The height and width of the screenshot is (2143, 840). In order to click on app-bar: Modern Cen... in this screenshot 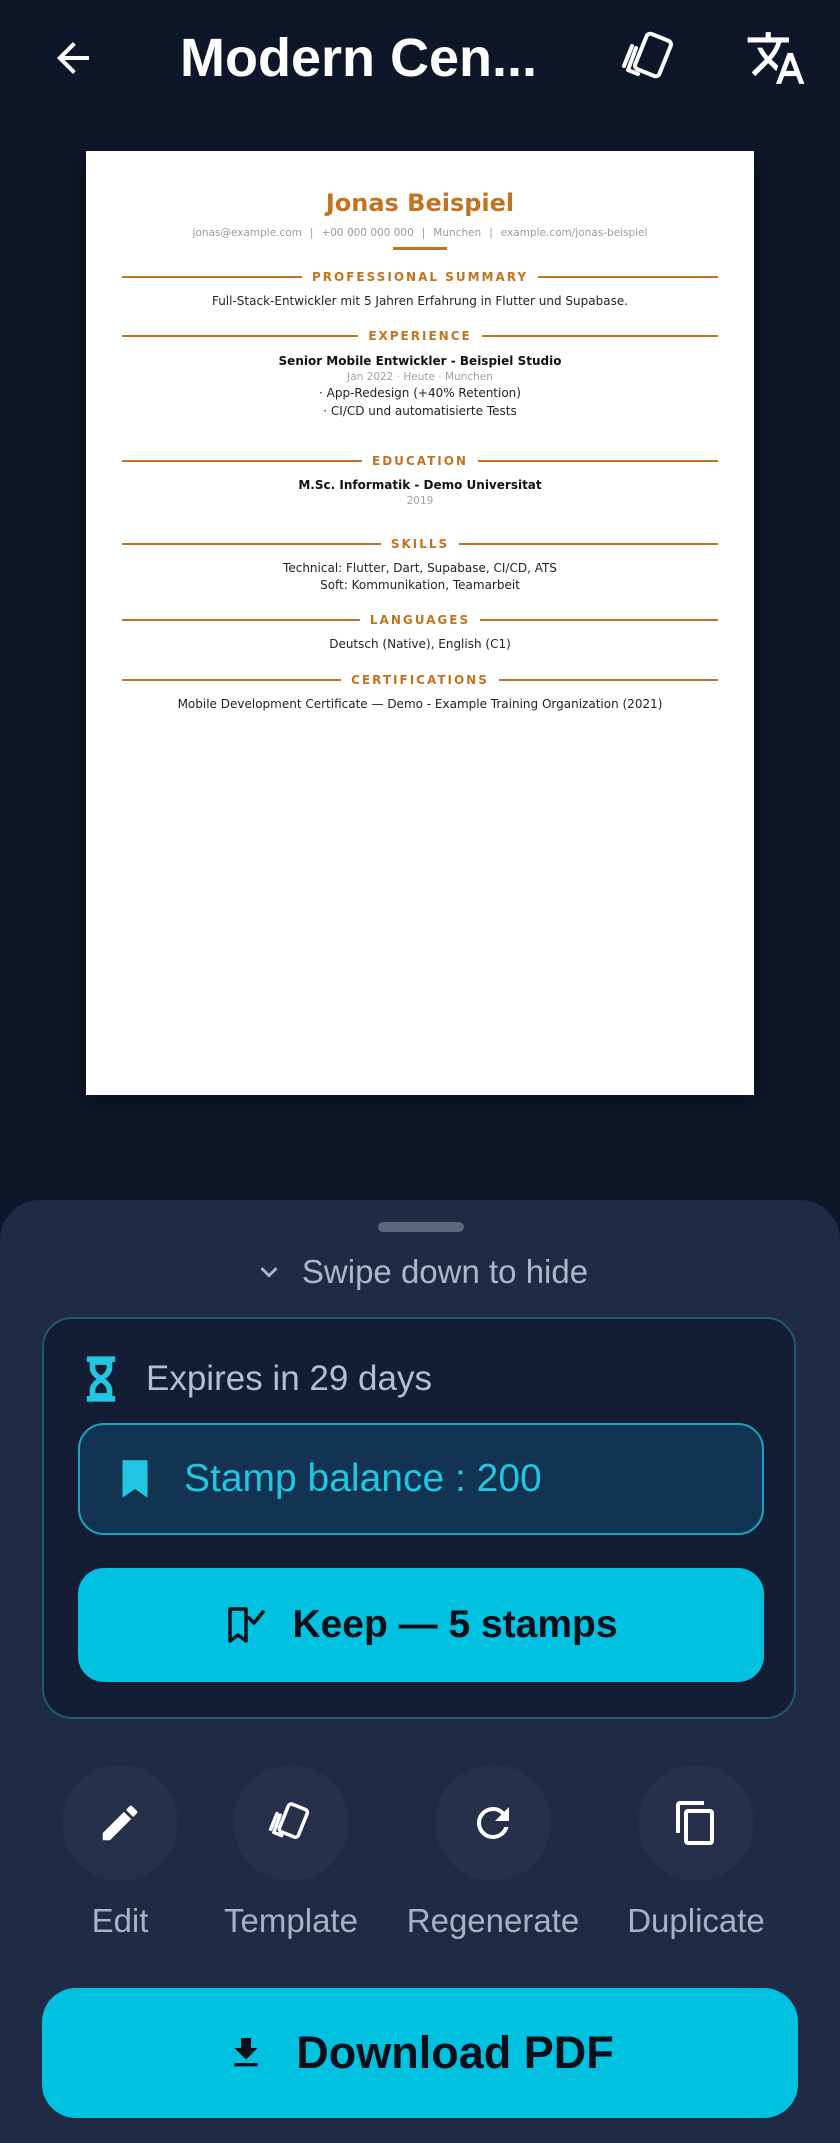, I will do `click(420, 58)`.